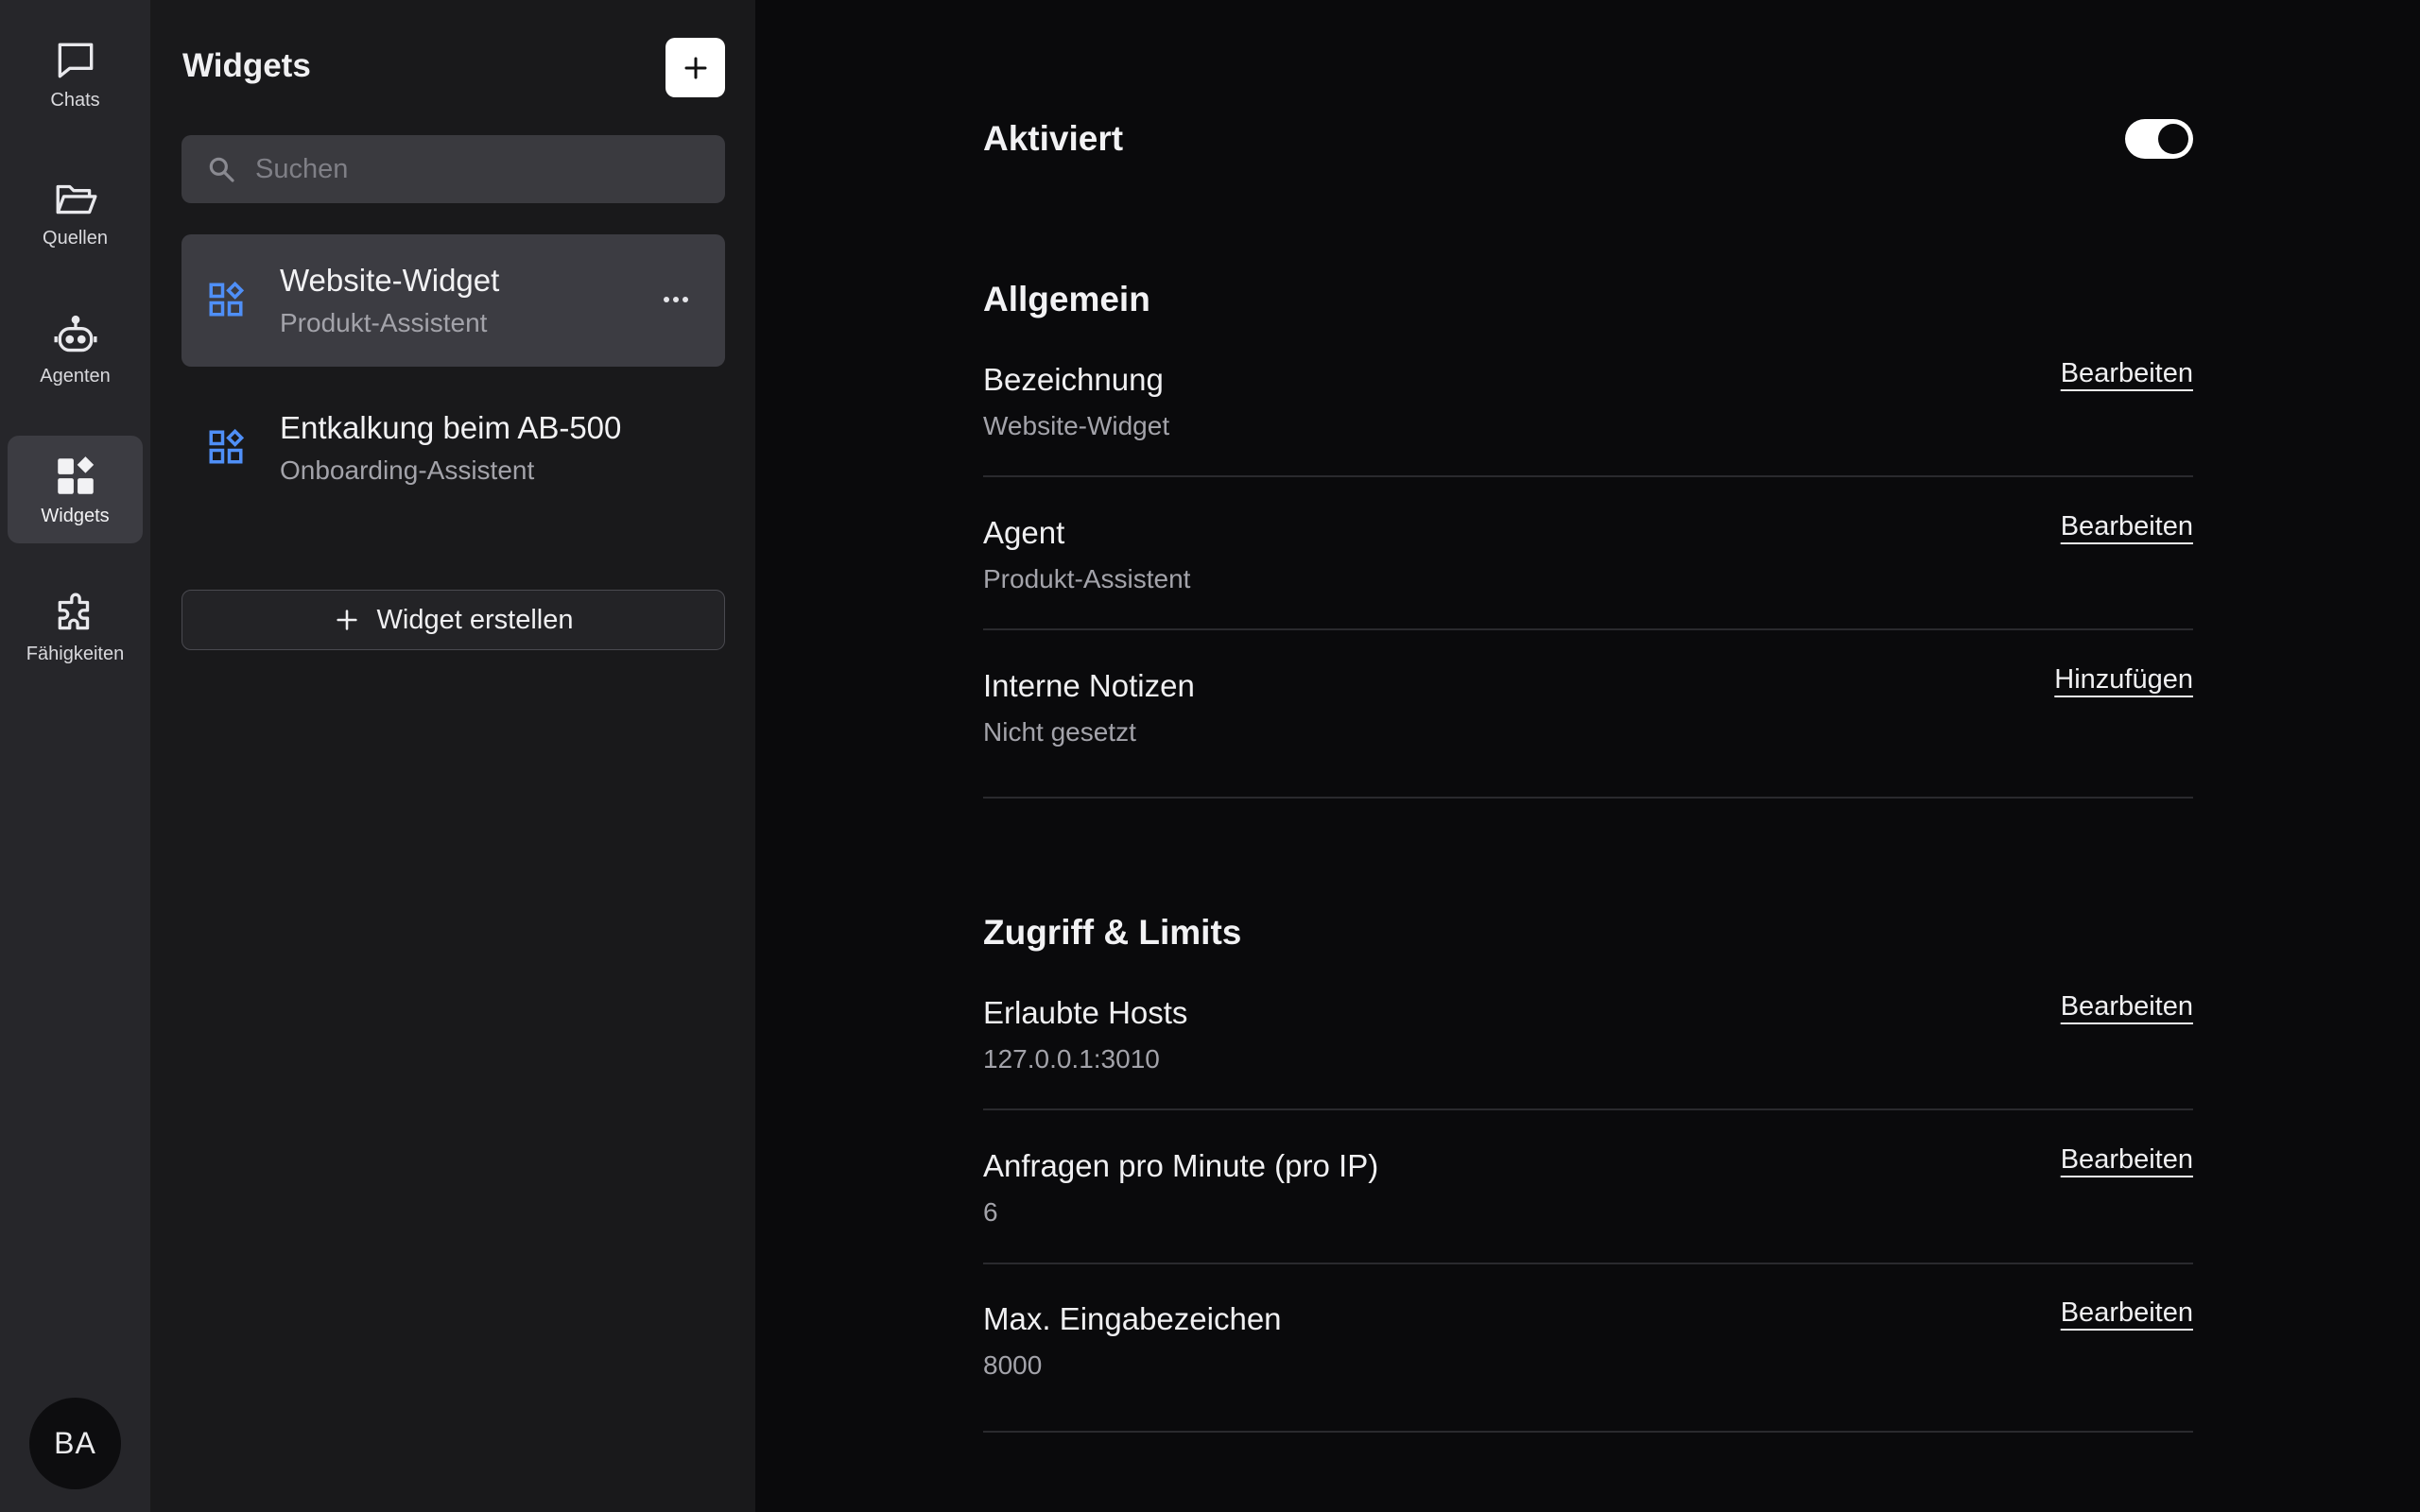  What do you see at coordinates (1087, 578) in the screenshot?
I see `setting-value: Produkt-Assistent` at bounding box center [1087, 578].